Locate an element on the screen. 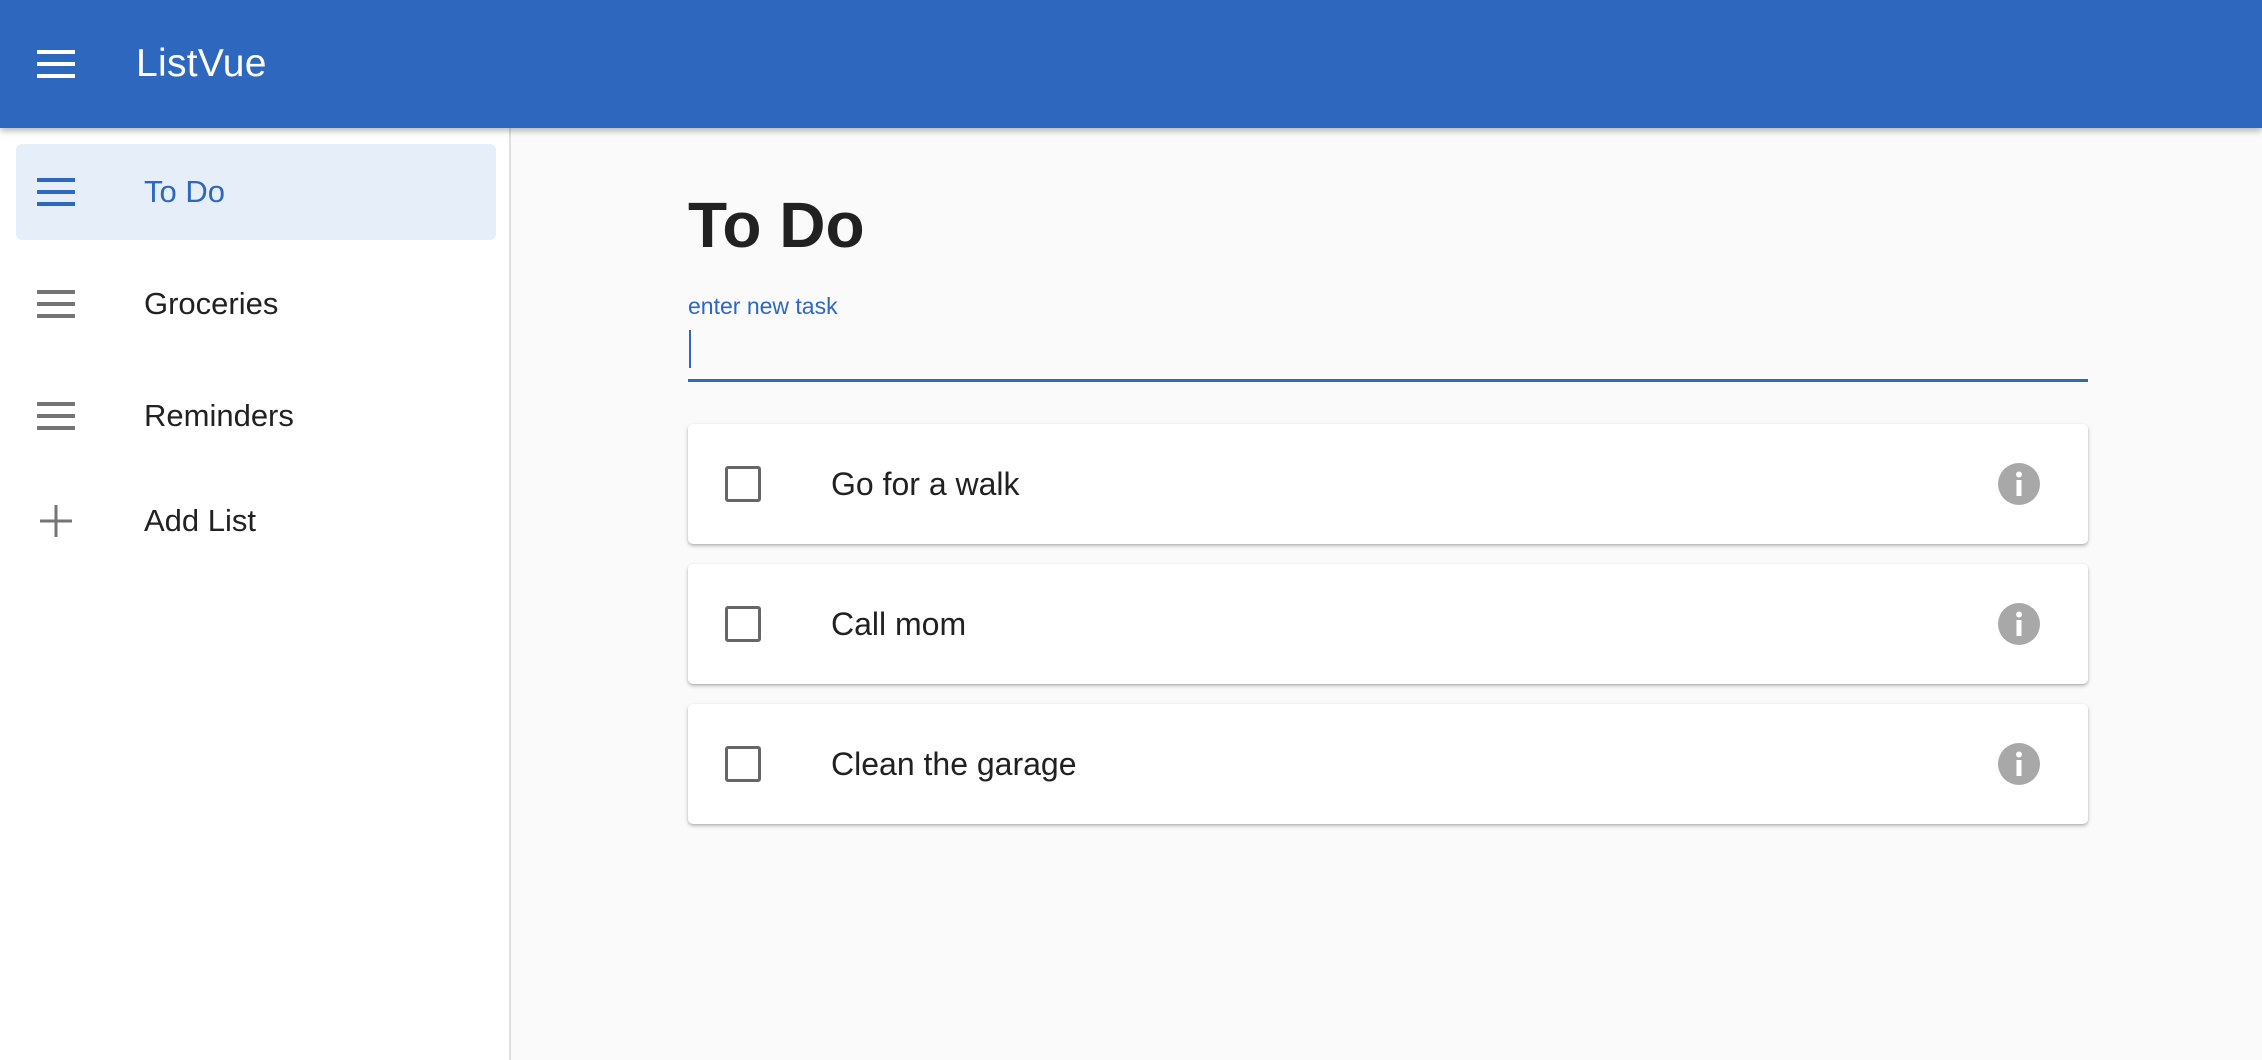  task-card: Clean the garage is located at coordinates (1388, 764).